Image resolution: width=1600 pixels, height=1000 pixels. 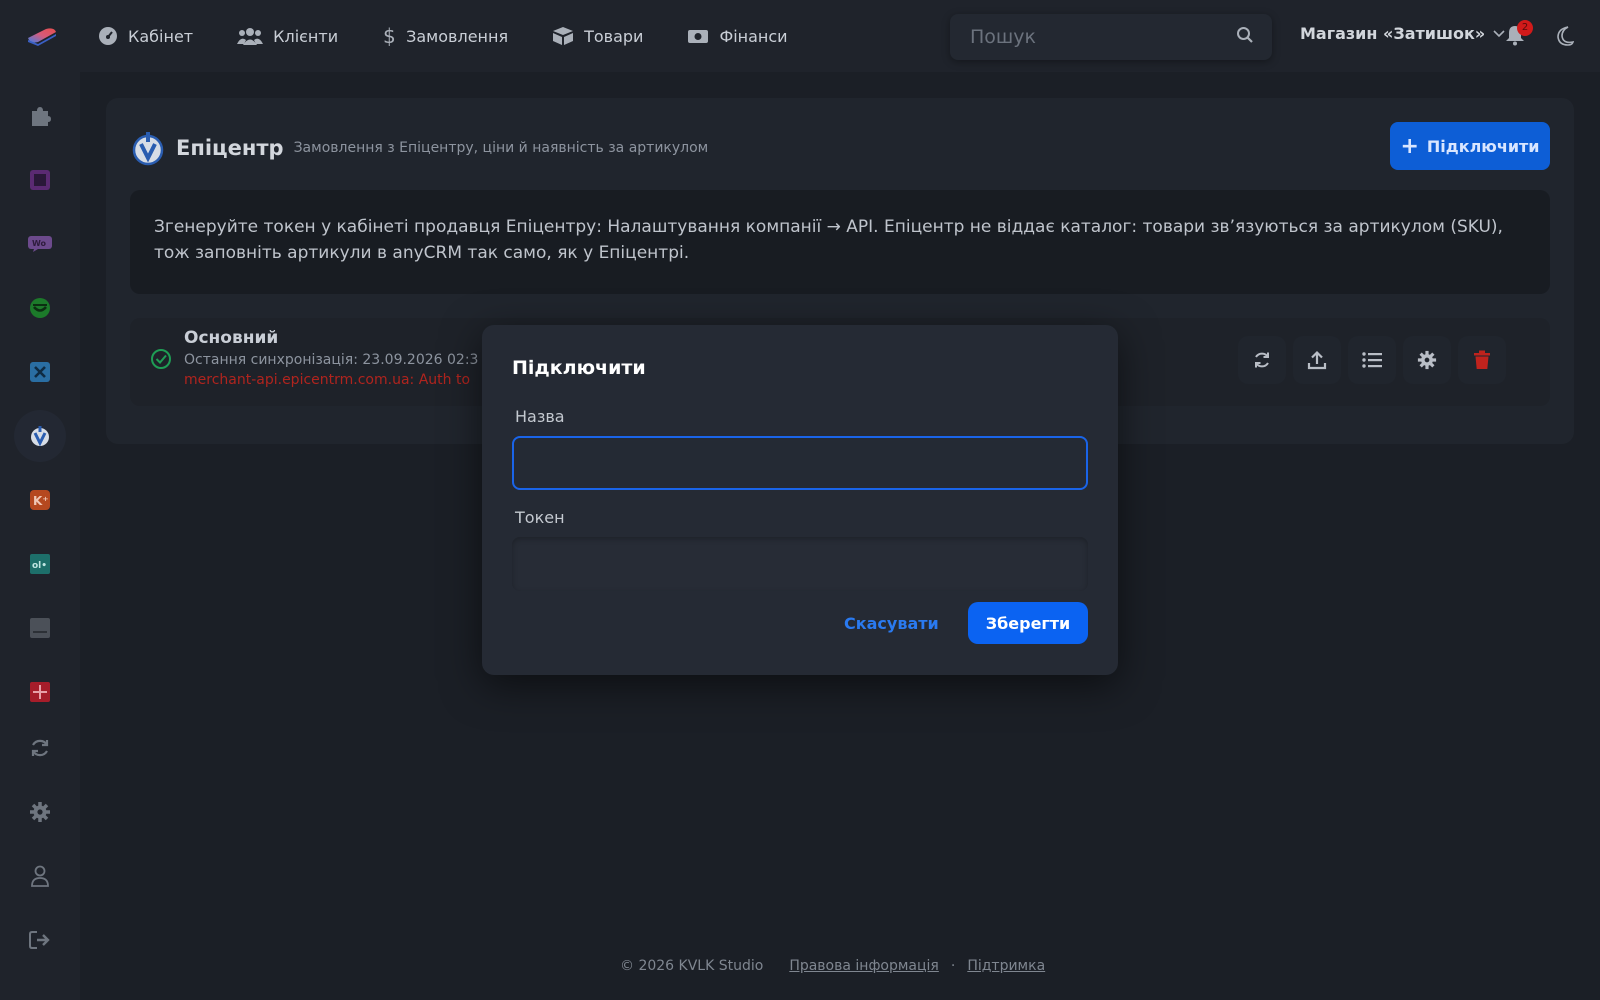 I want to click on x-app-icon, so click(x=40, y=372).